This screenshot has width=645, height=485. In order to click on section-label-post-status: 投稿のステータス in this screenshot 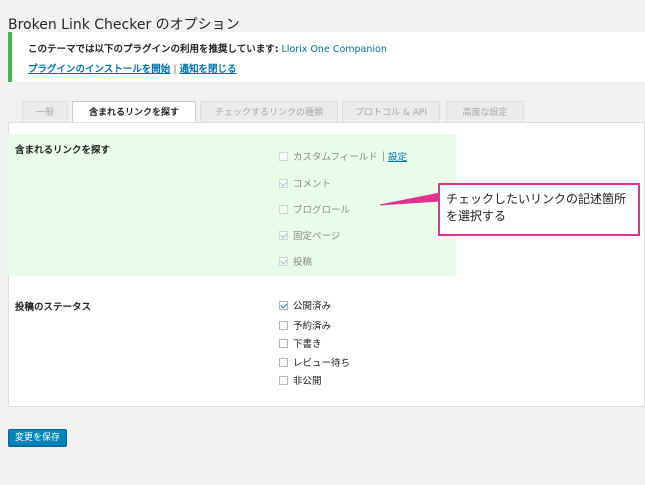, I will do `click(53, 307)`.